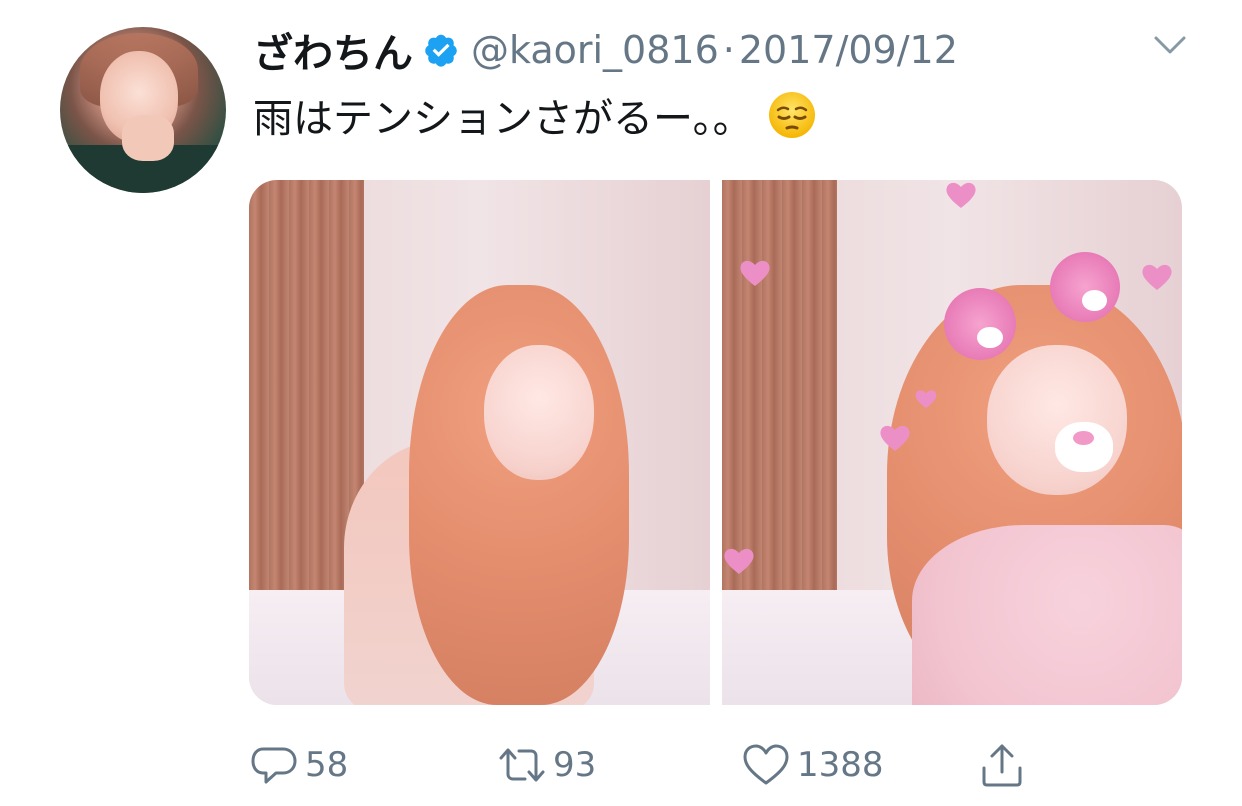  What do you see at coordinates (143, 110) in the screenshot?
I see `avatar` at bounding box center [143, 110].